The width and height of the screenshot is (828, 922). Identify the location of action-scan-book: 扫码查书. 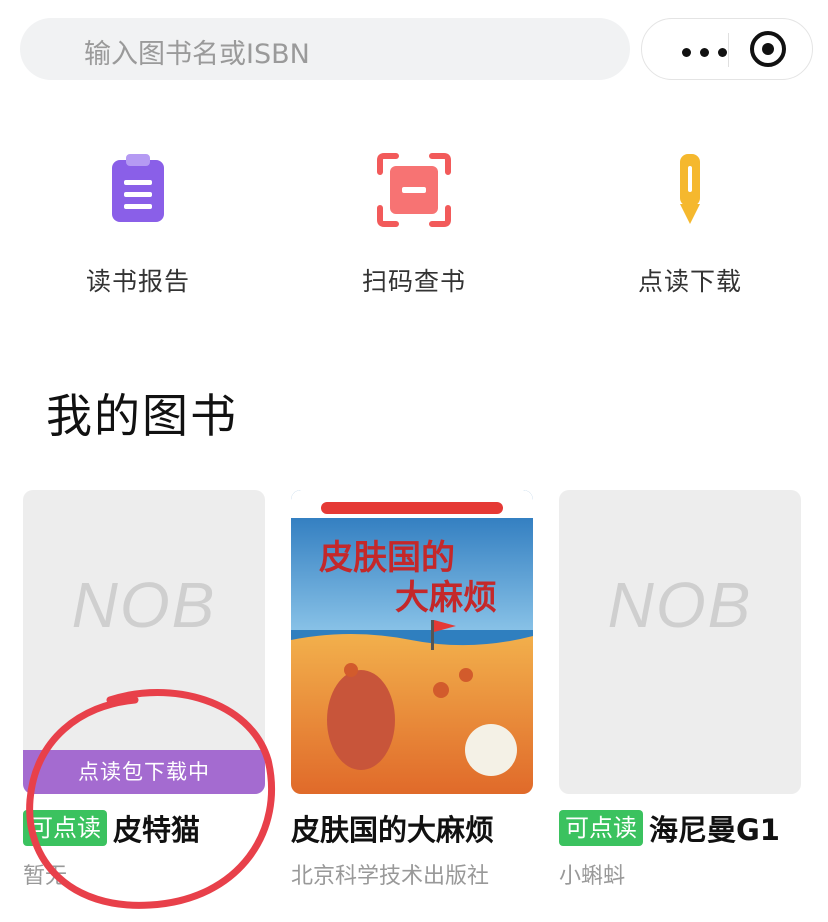
(414, 224).